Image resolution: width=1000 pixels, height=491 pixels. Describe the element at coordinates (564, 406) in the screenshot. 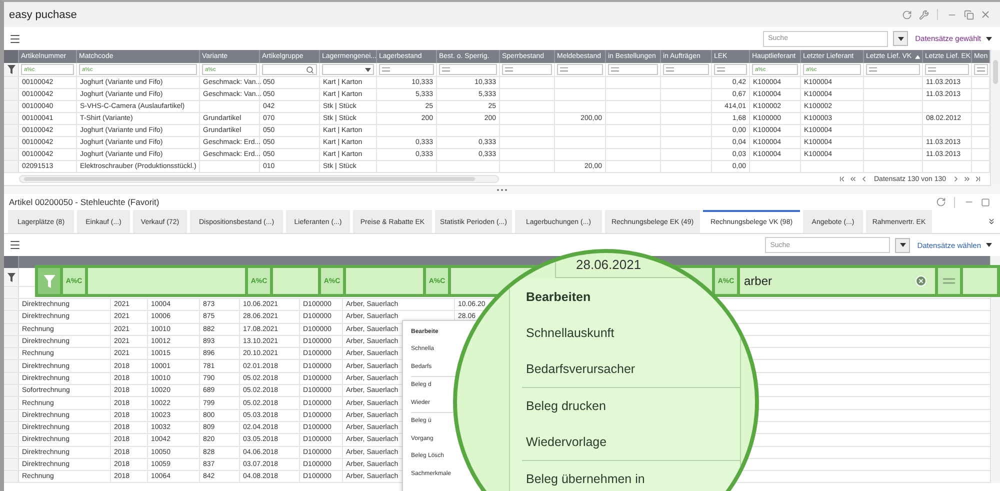

I see `menu-item: Beleg drucken` at that location.